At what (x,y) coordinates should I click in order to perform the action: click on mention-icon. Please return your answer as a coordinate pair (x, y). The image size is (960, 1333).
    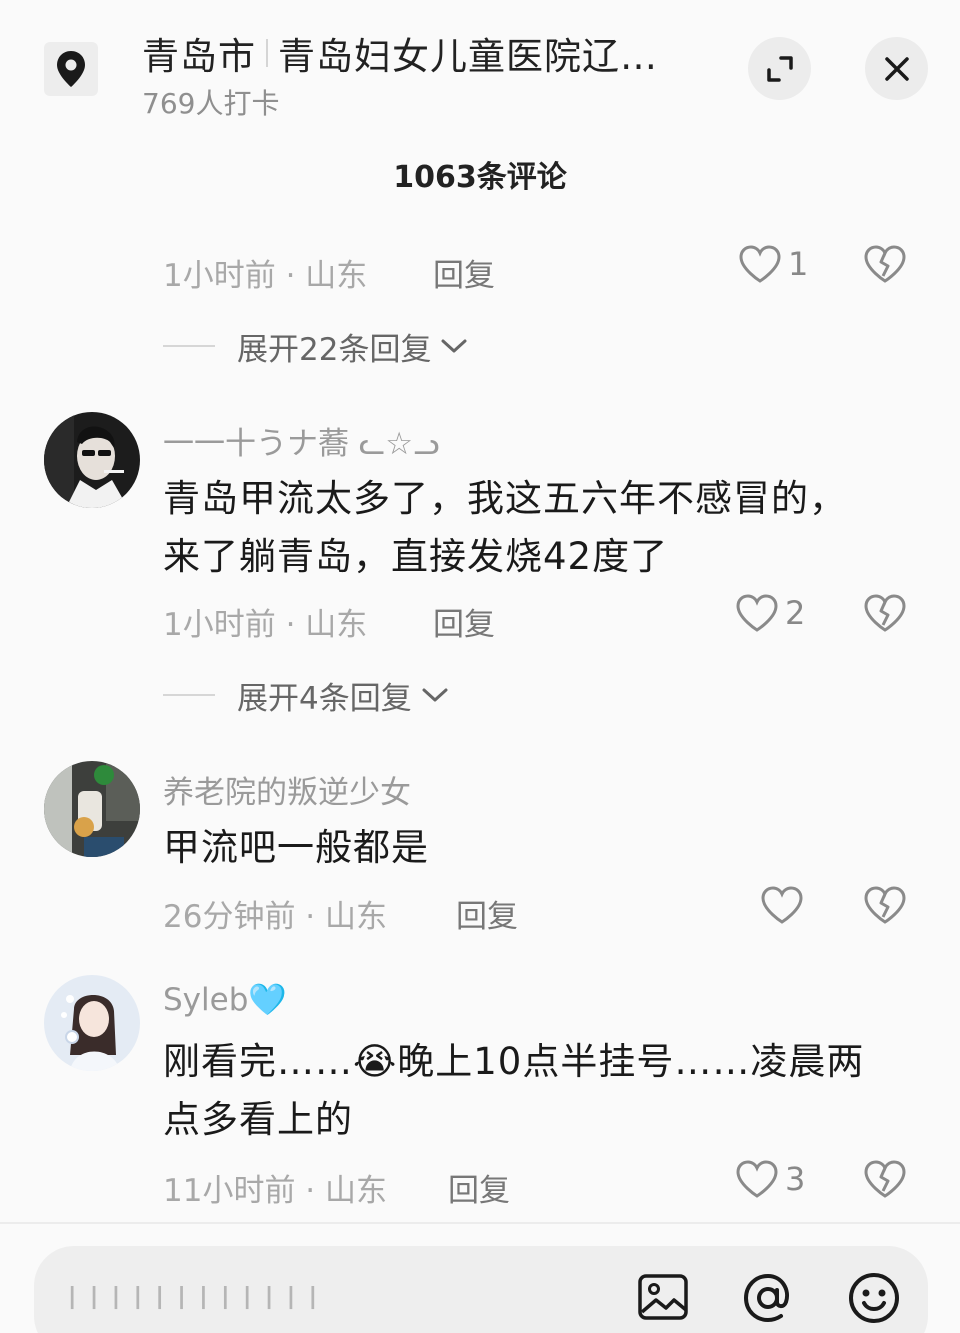
    Looking at the image, I should click on (768, 1300).